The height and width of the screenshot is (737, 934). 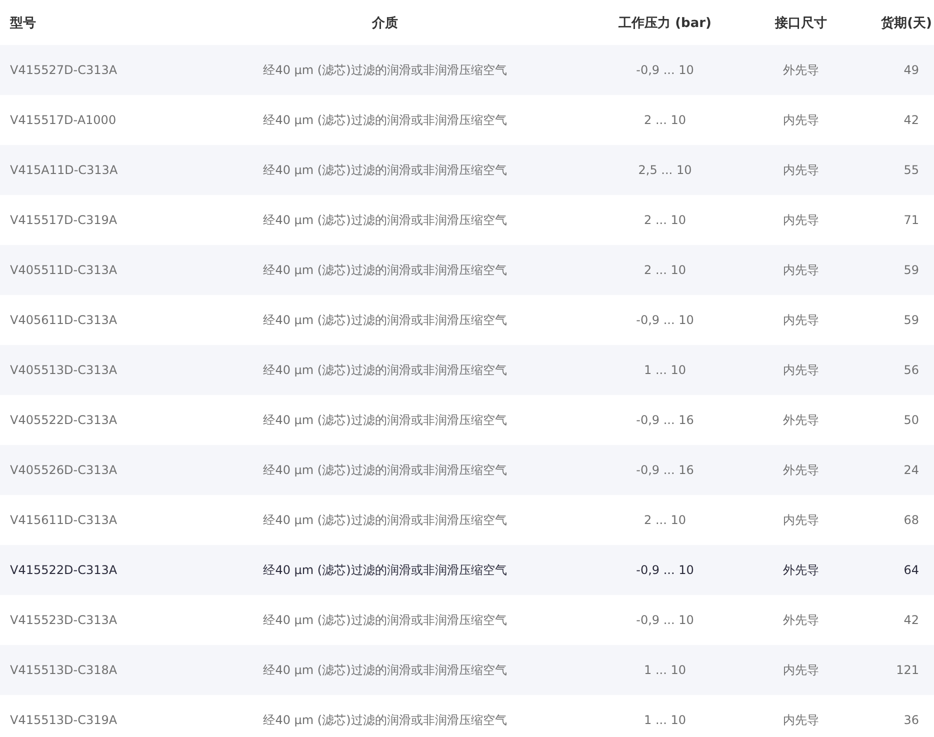 What do you see at coordinates (911, 220) in the screenshot?
I see `table-cell-text: 71` at bounding box center [911, 220].